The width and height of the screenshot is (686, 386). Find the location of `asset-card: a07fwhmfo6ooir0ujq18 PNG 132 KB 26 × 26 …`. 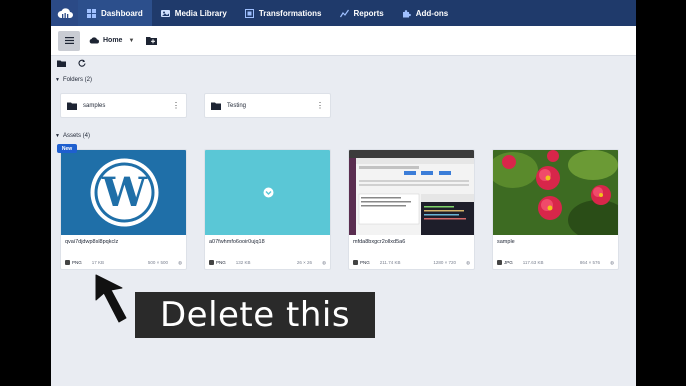

asset-card: a07fwhmfo6ooir0ujq18 PNG 132 KB 26 × 26 … is located at coordinates (267, 209).